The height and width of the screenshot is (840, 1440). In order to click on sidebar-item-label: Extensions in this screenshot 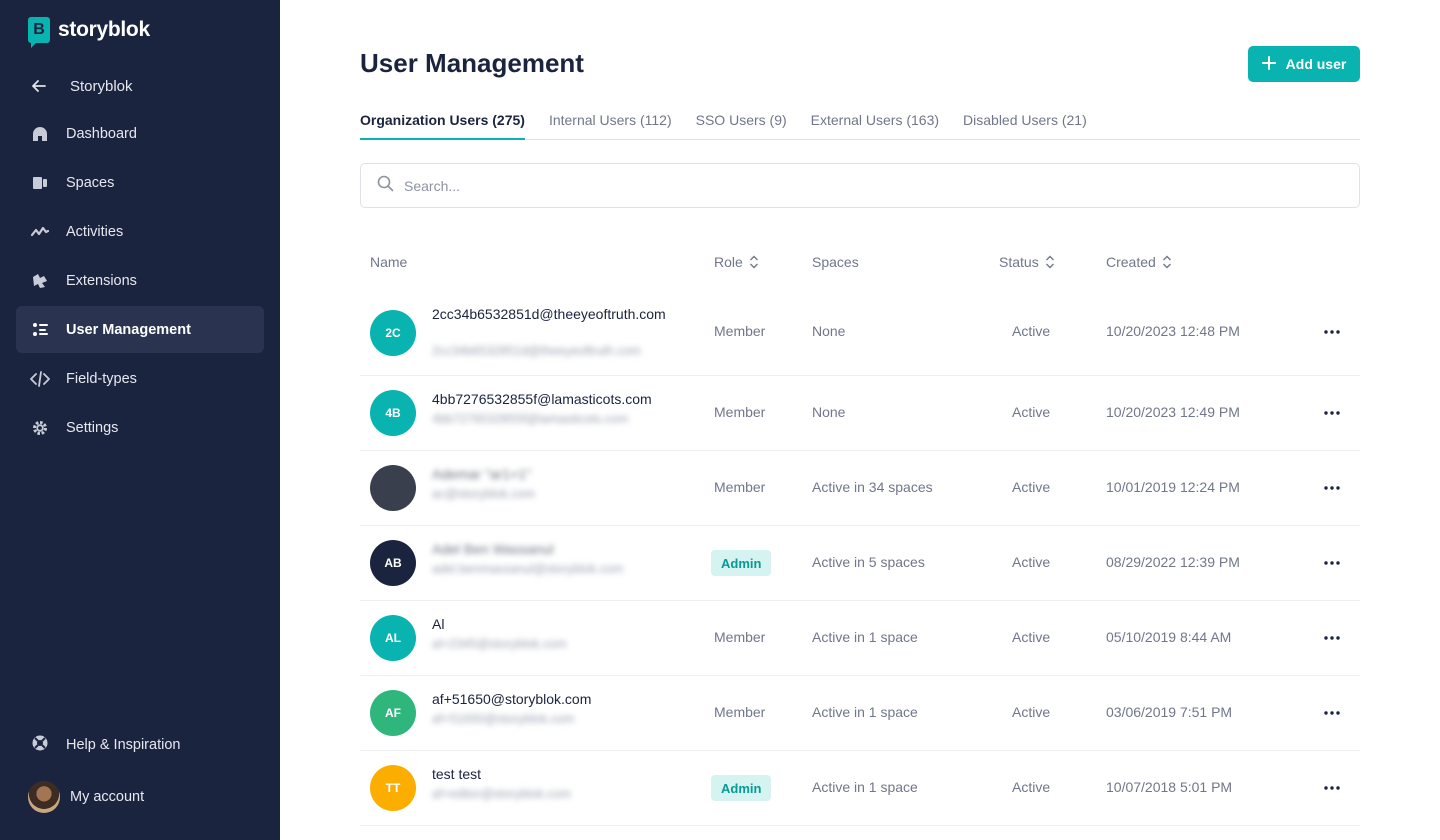, I will do `click(101, 280)`.